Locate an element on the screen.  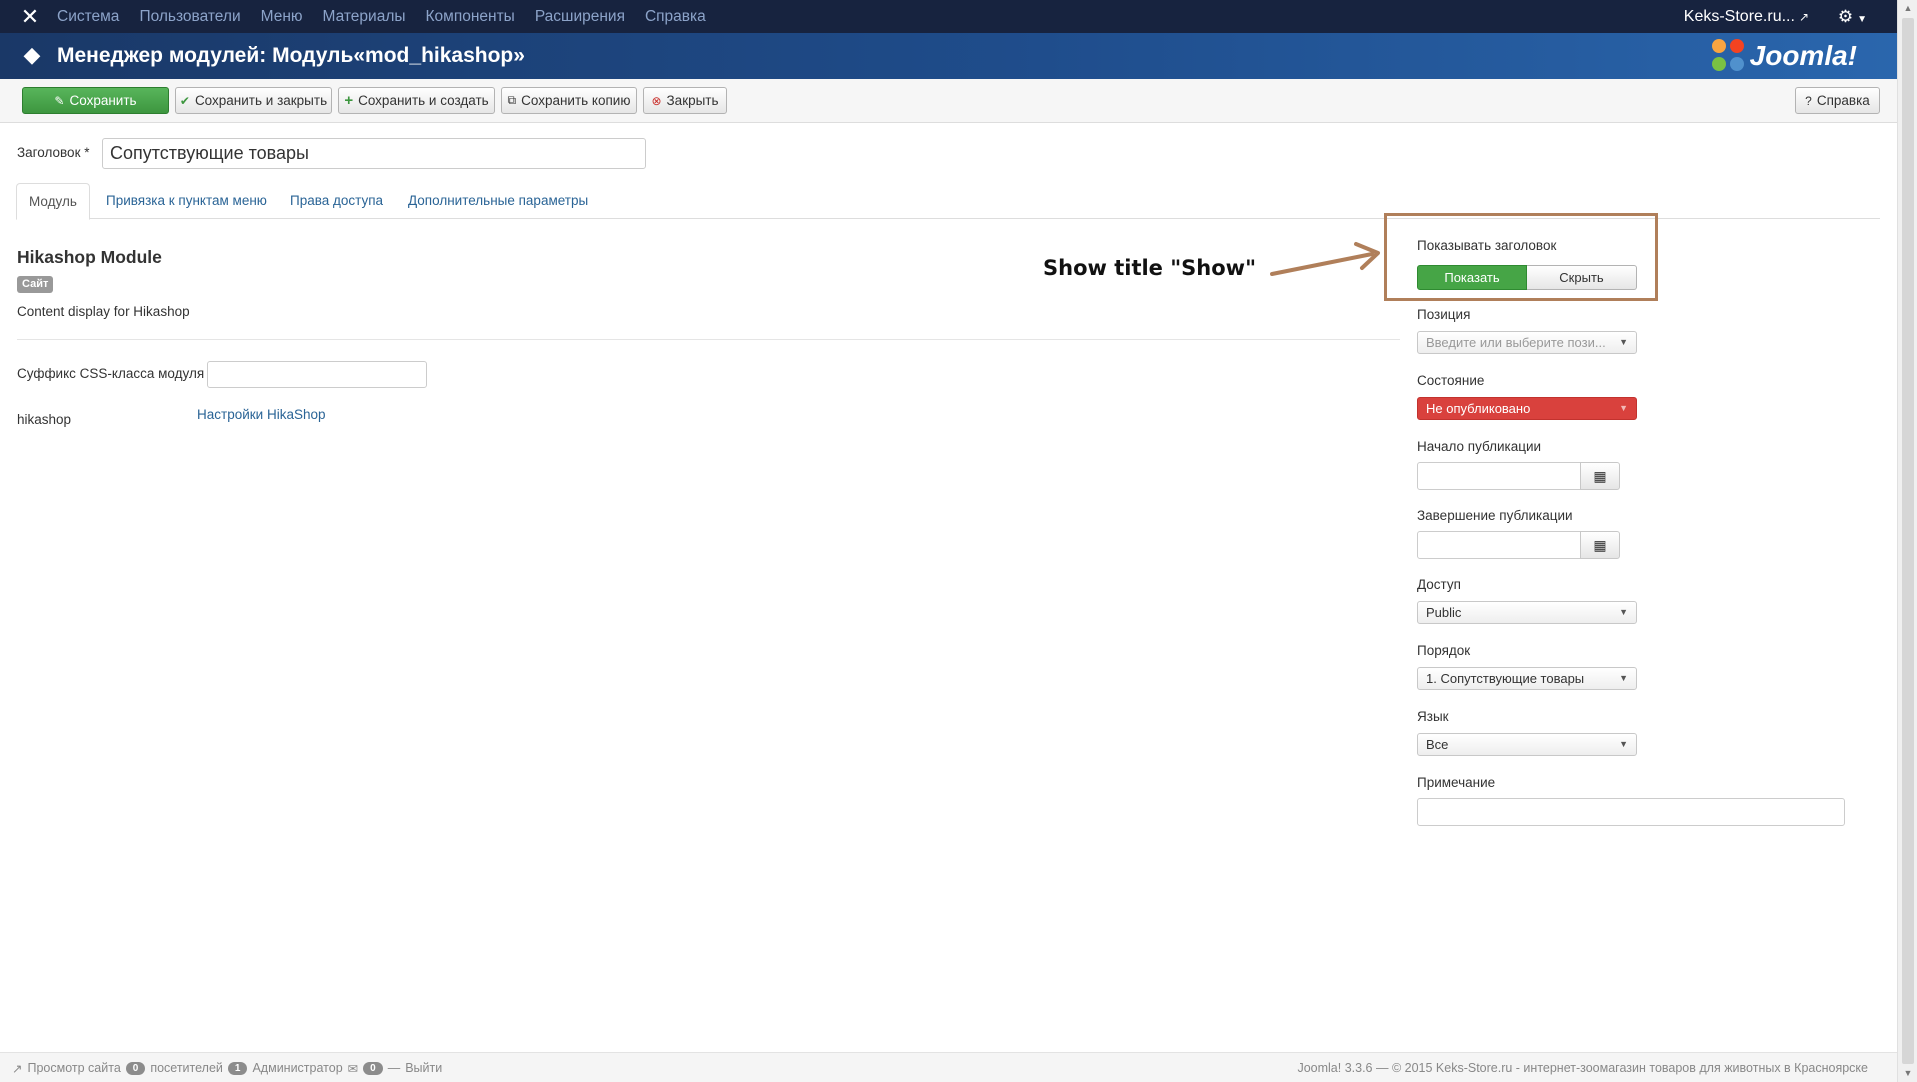
tab-menu-assignment: Привязка к пунктам меню is located at coordinates (186, 201).